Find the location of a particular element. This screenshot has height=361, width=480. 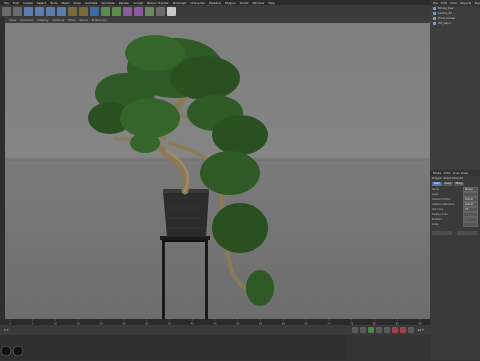

object-label: Bonsai_tree is located at coordinates (446, 8).